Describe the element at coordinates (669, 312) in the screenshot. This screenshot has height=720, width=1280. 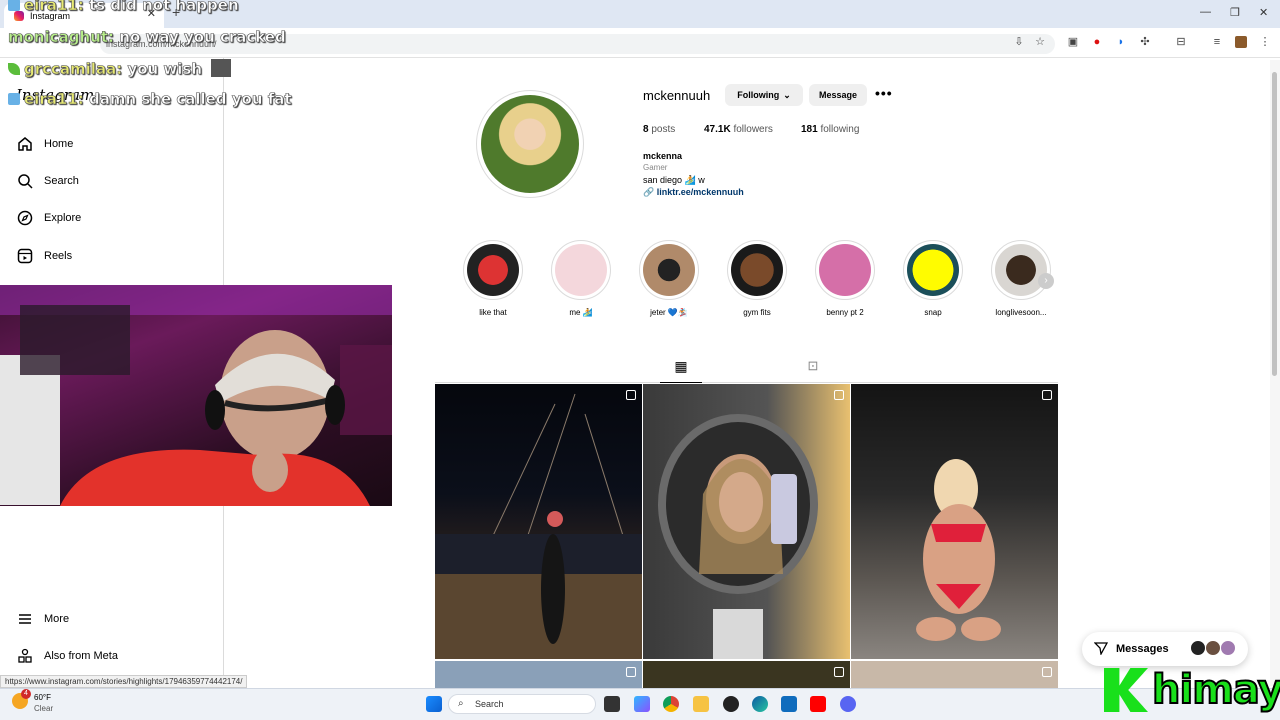
I see `highlight-label: jeter 💙🏂` at that location.